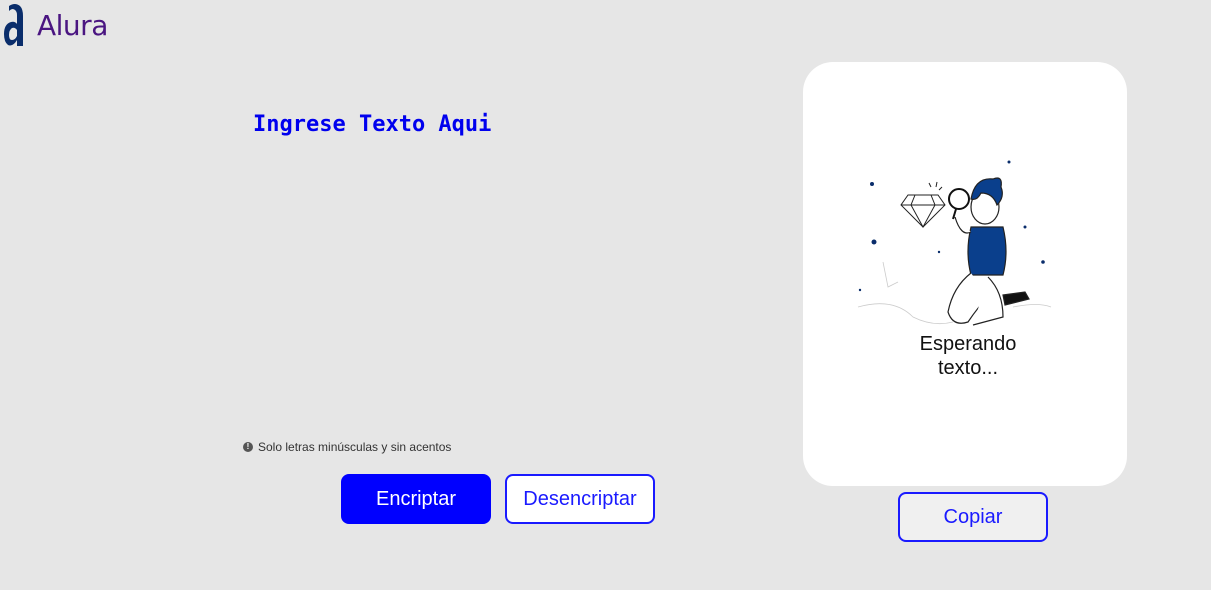  I want to click on decrypt-button: Desencriptar, so click(580, 499).